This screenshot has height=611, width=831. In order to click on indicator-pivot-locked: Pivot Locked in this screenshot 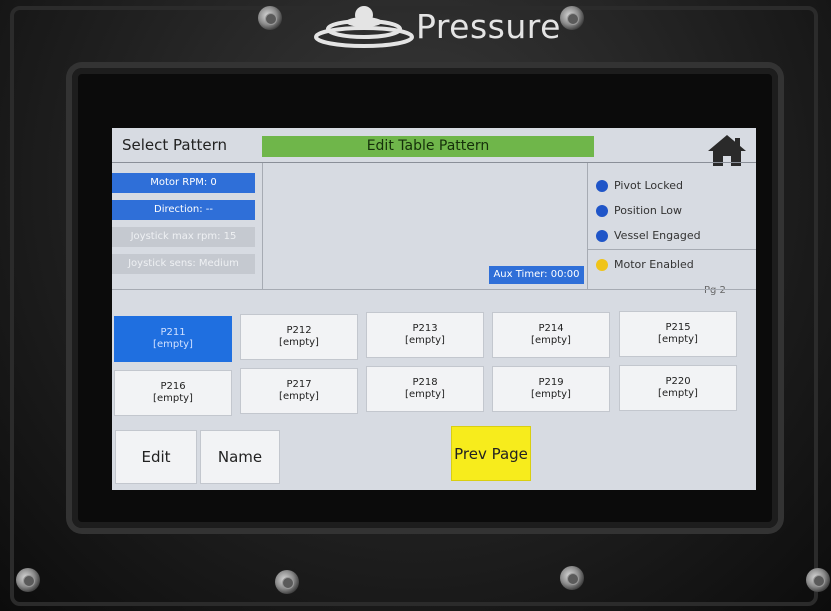, I will do `click(639, 185)`.